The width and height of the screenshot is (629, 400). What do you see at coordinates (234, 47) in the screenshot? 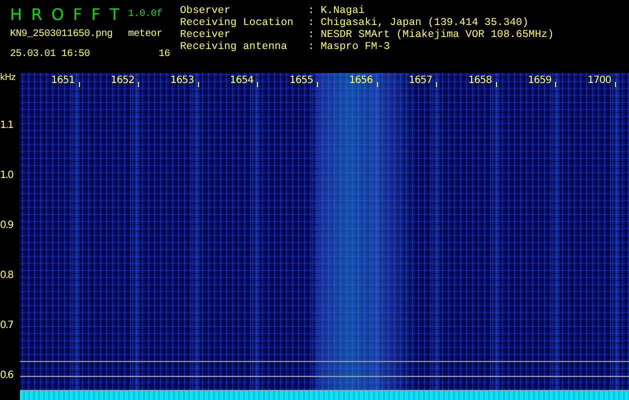
I see `info-label: Receiving antenna` at bounding box center [234, 47].